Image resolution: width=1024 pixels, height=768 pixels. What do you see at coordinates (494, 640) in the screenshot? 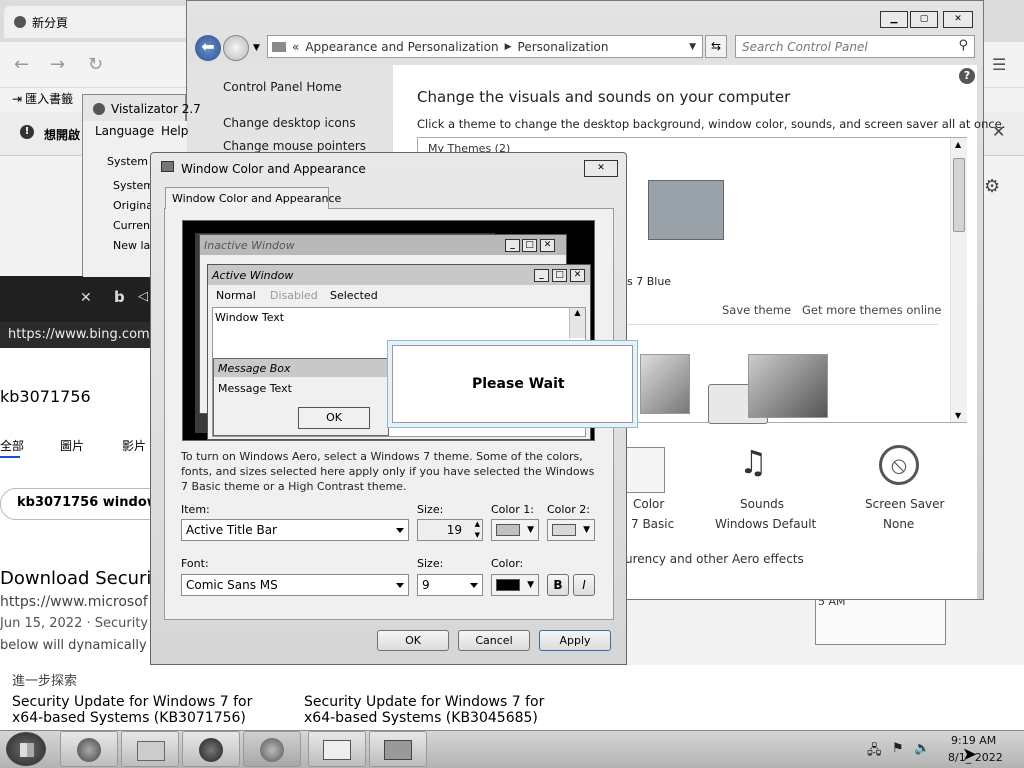
I see `cancel-button: Cancel` at bounding box center [494, 640].